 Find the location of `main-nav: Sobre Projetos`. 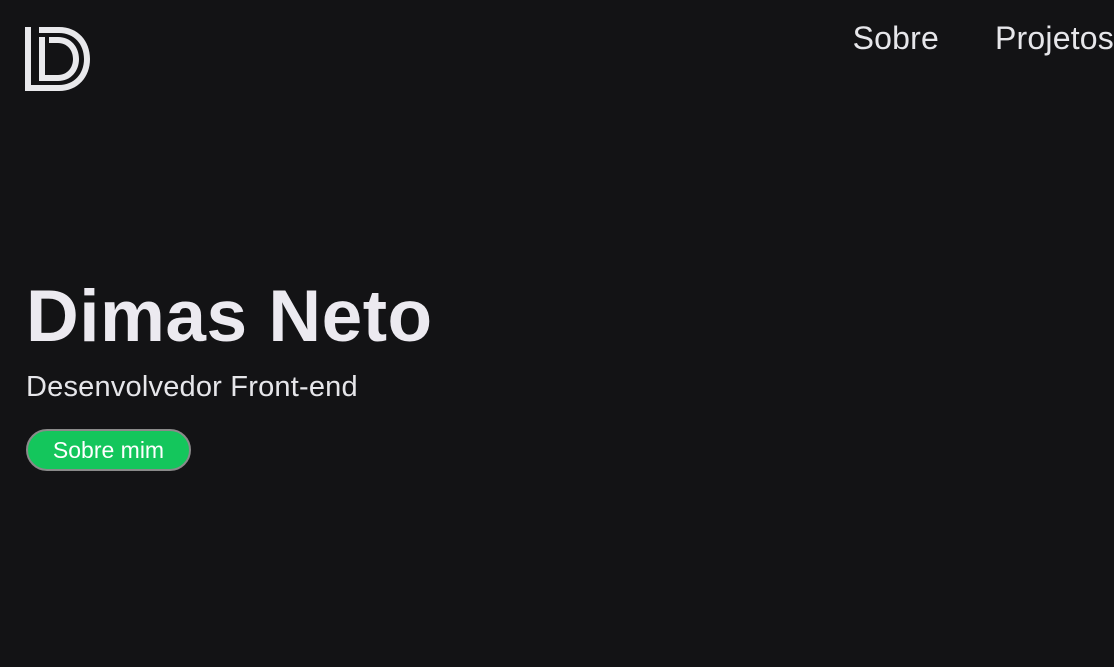

main-nav: Sobre Projetos is located at coordinates (983, 38).